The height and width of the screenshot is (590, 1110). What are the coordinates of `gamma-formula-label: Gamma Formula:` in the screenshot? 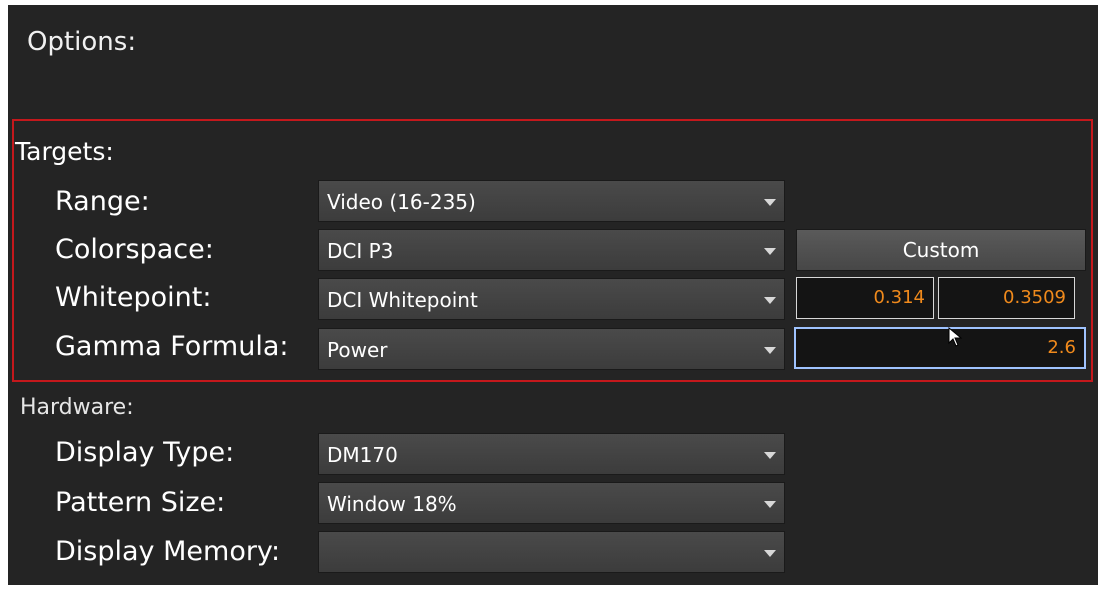 It's located at (172, 346).